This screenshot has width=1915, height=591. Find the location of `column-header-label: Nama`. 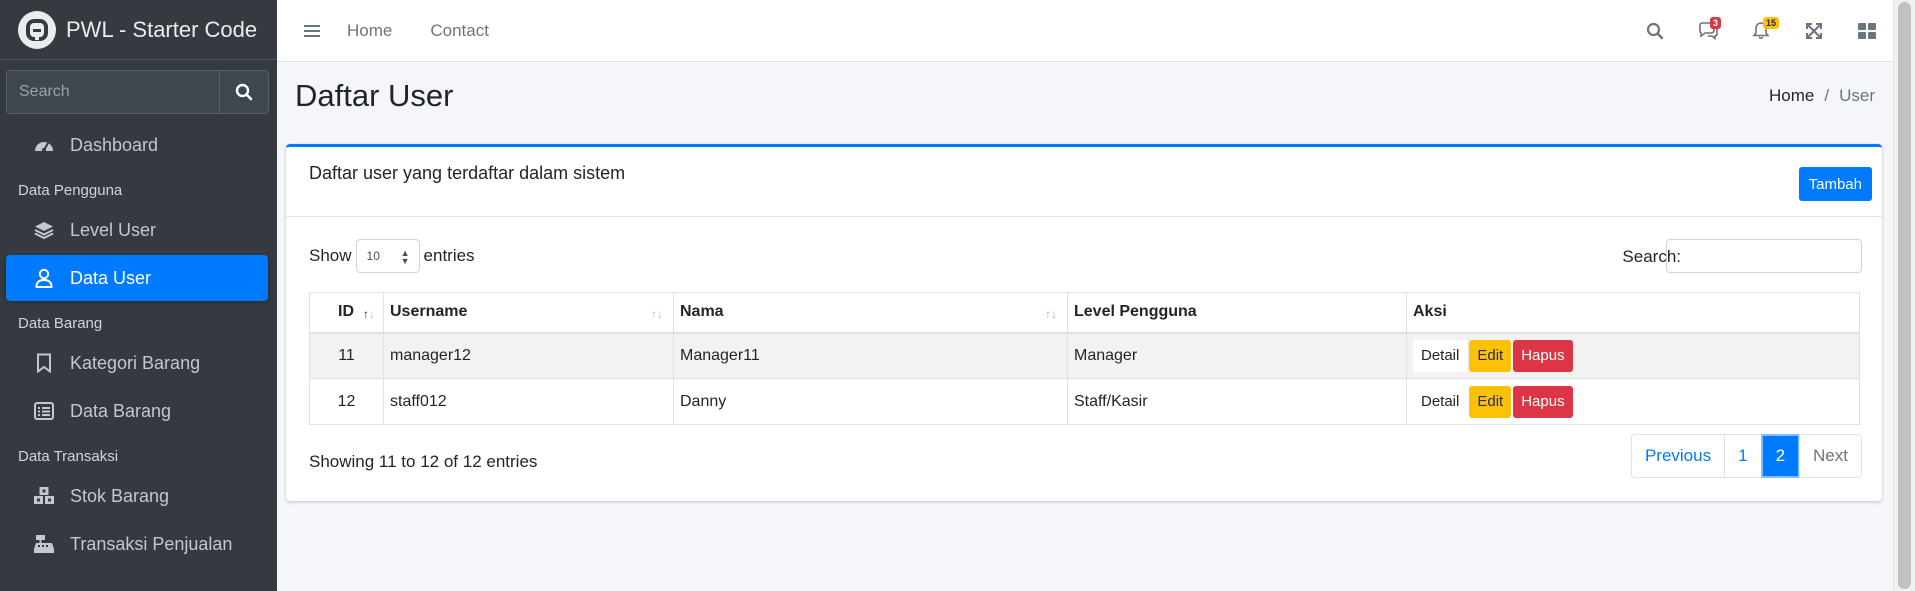

column-header-label: Nama is located at coordinates (702, 312).